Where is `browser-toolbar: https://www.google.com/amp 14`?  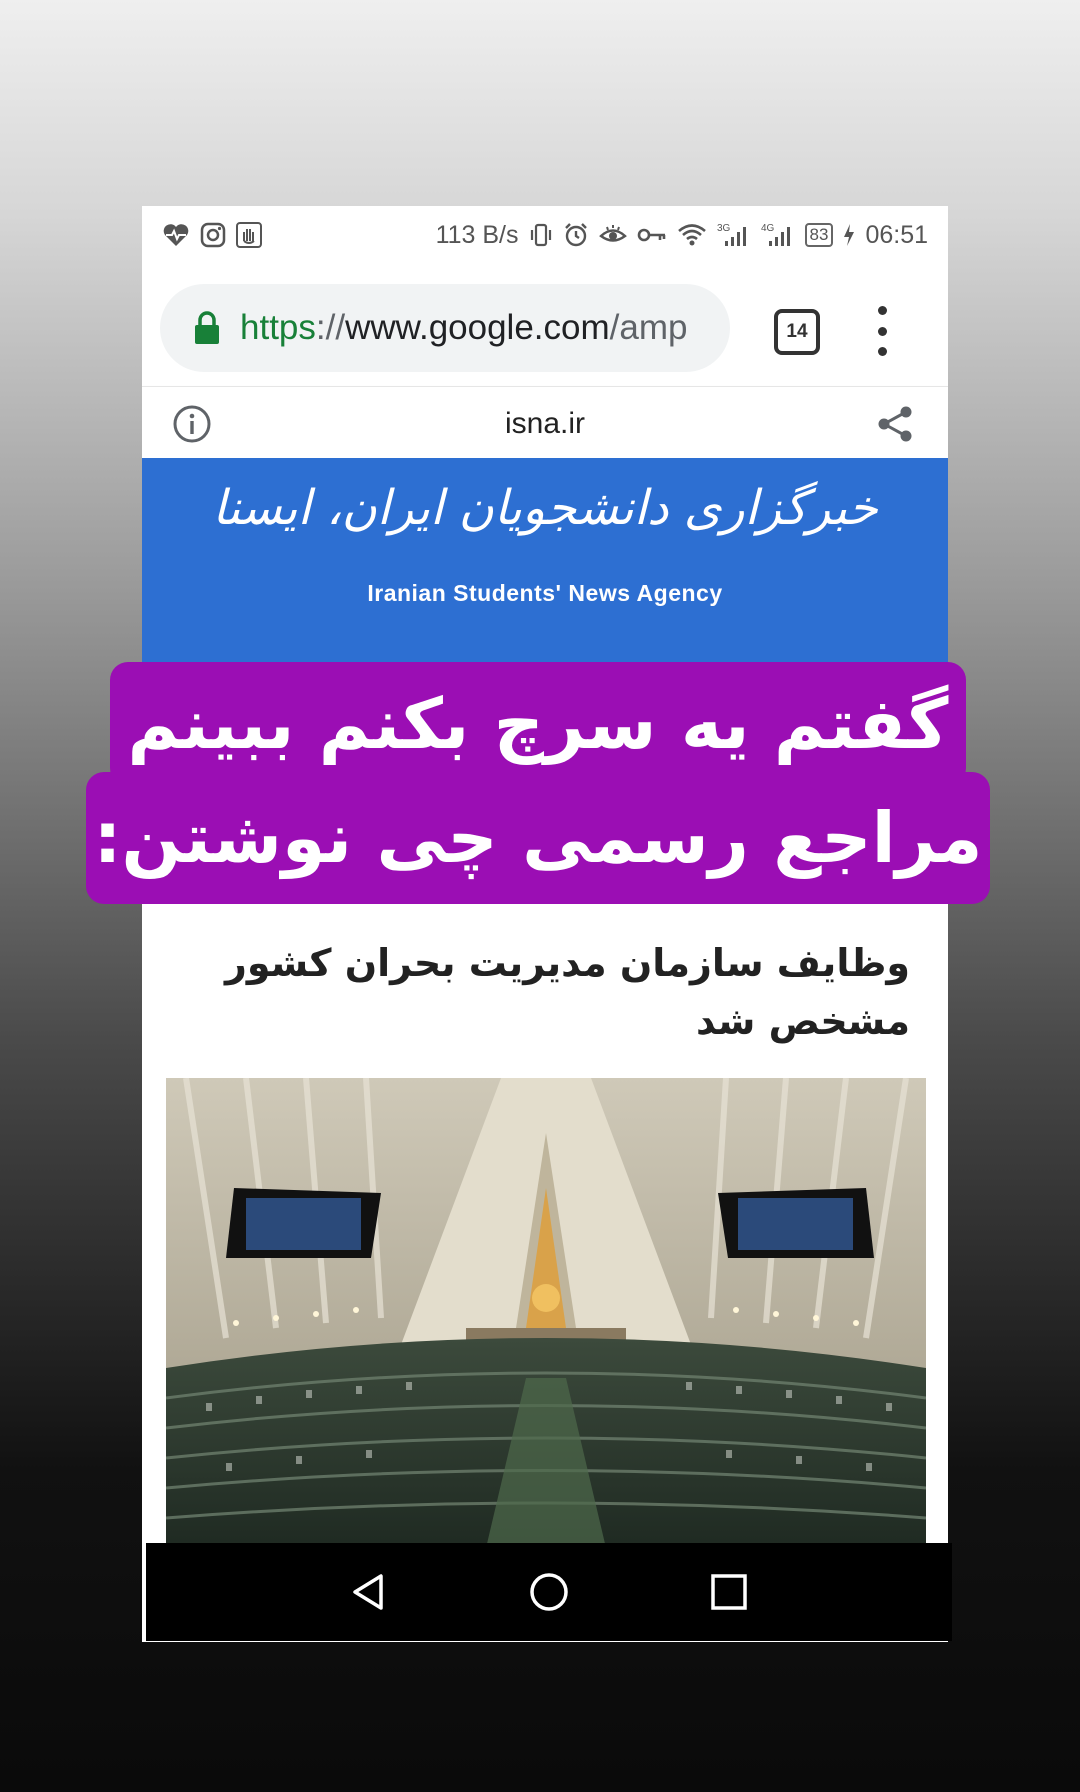
browser-toolbar: https://www.google.com/amp 14 is located at coordinates (545, 321).